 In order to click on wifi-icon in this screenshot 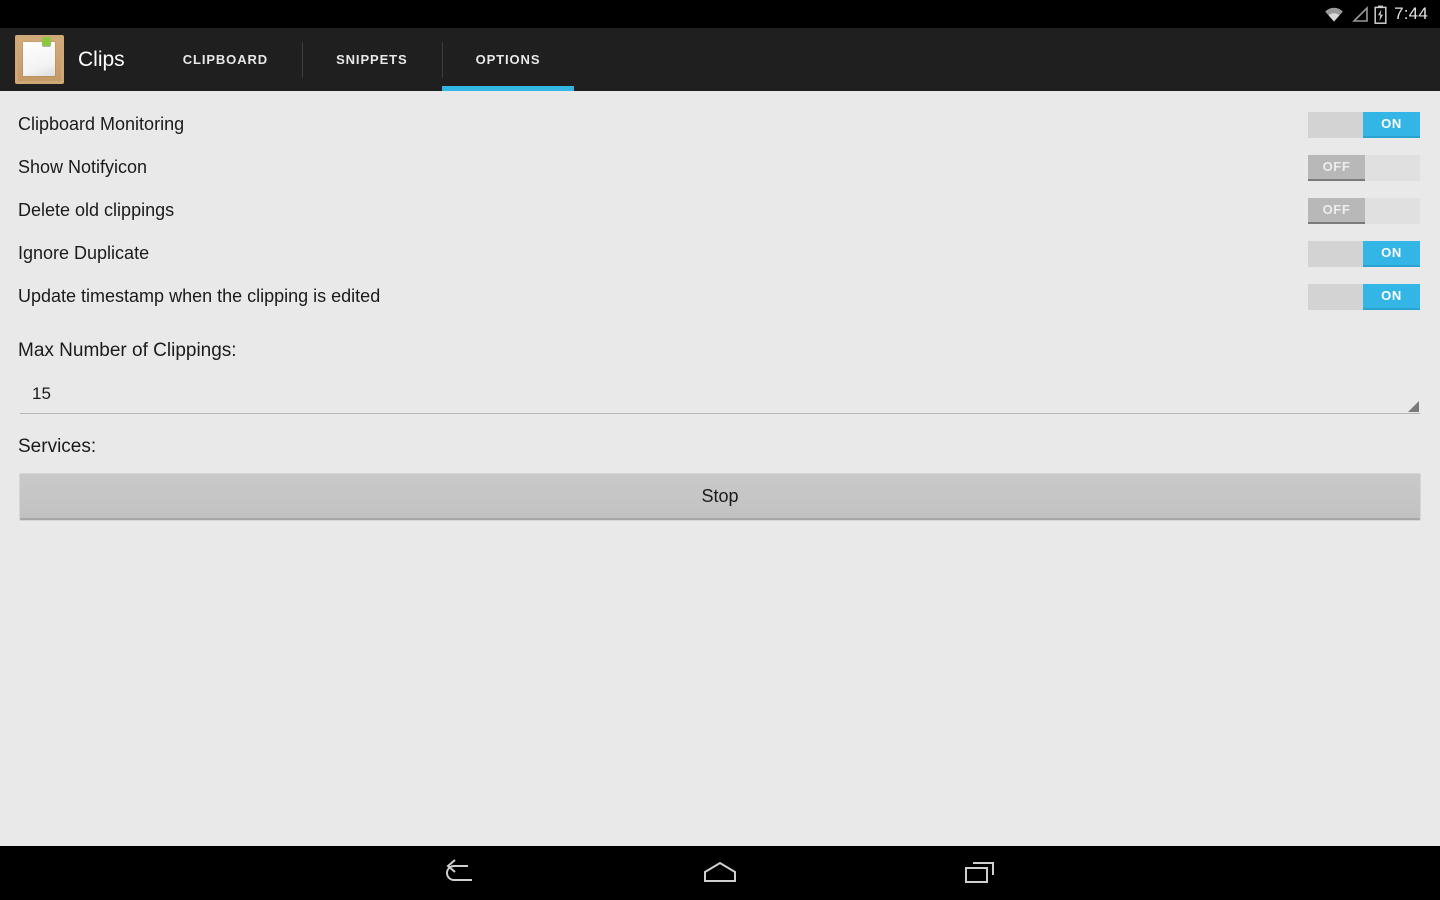, I will do `click(1334, 14)`.